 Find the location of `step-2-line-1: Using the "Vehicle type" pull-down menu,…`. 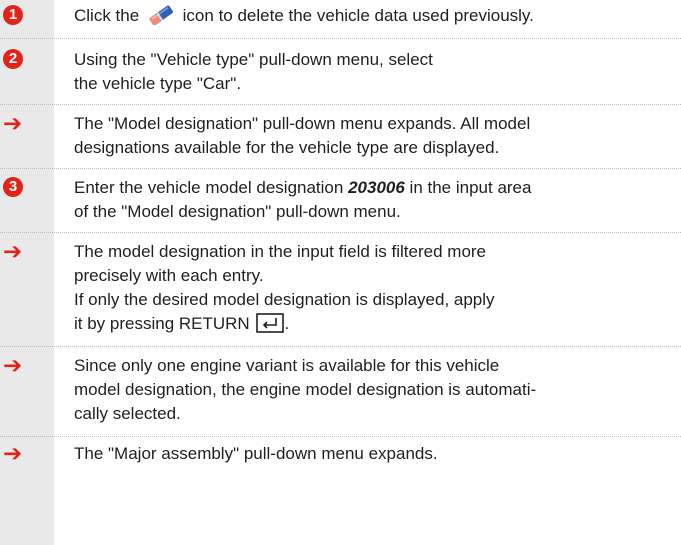

step-2-line-1: Using the "Vehicle type" pull-down menu,… is located at coordinates (253, 59).